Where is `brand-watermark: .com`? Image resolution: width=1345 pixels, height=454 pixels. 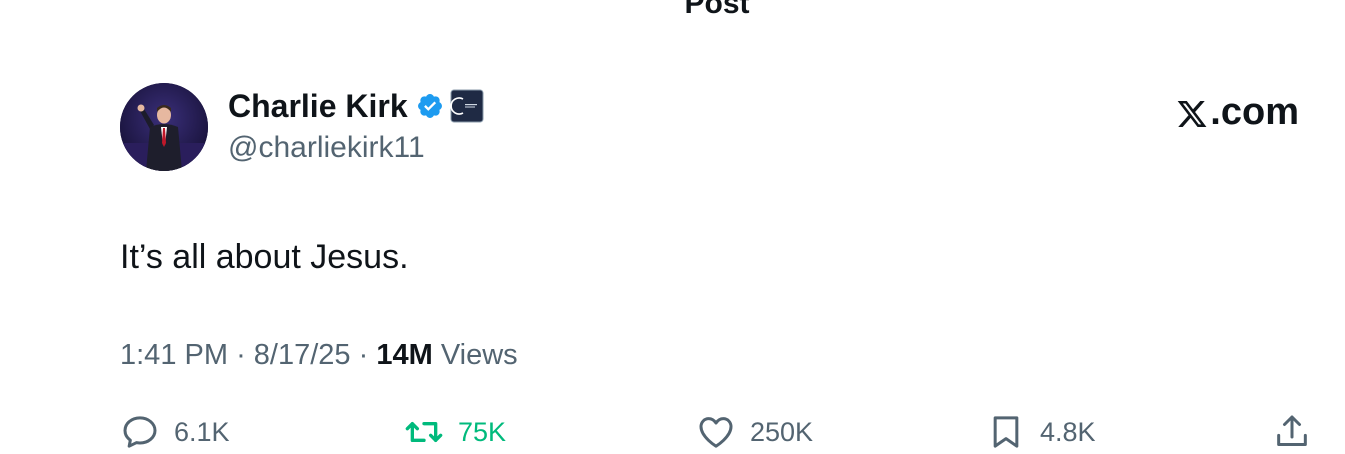
brand-watermark: .com is located at coordinates (1237, 112).